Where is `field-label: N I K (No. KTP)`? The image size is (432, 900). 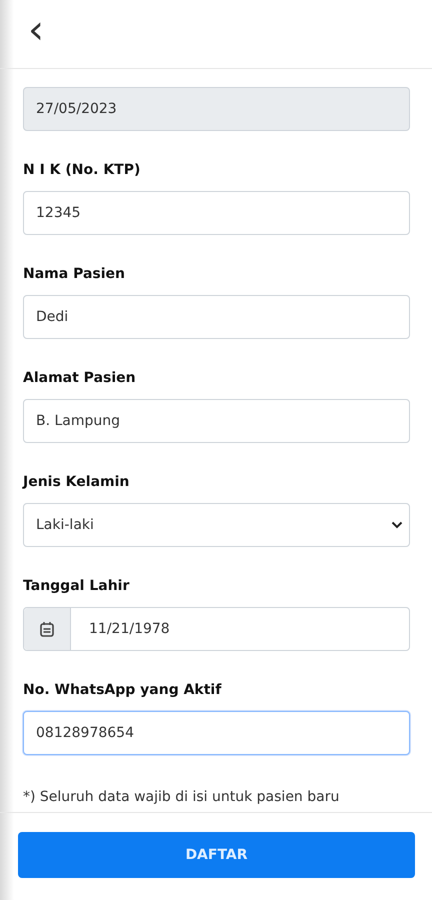 field-label: N I K (No. KTP) is located at coordinates (82, 170).